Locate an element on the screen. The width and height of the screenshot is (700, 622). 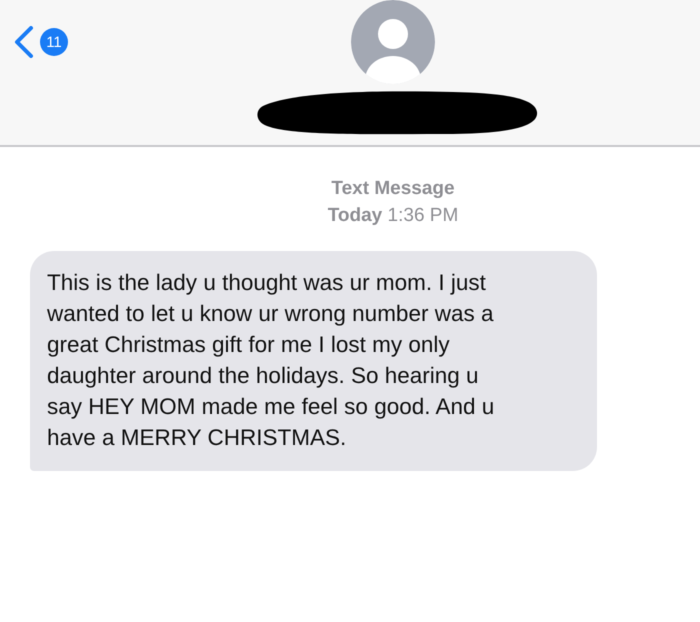
service-label: Text Message is located at coordinates (393, 189).